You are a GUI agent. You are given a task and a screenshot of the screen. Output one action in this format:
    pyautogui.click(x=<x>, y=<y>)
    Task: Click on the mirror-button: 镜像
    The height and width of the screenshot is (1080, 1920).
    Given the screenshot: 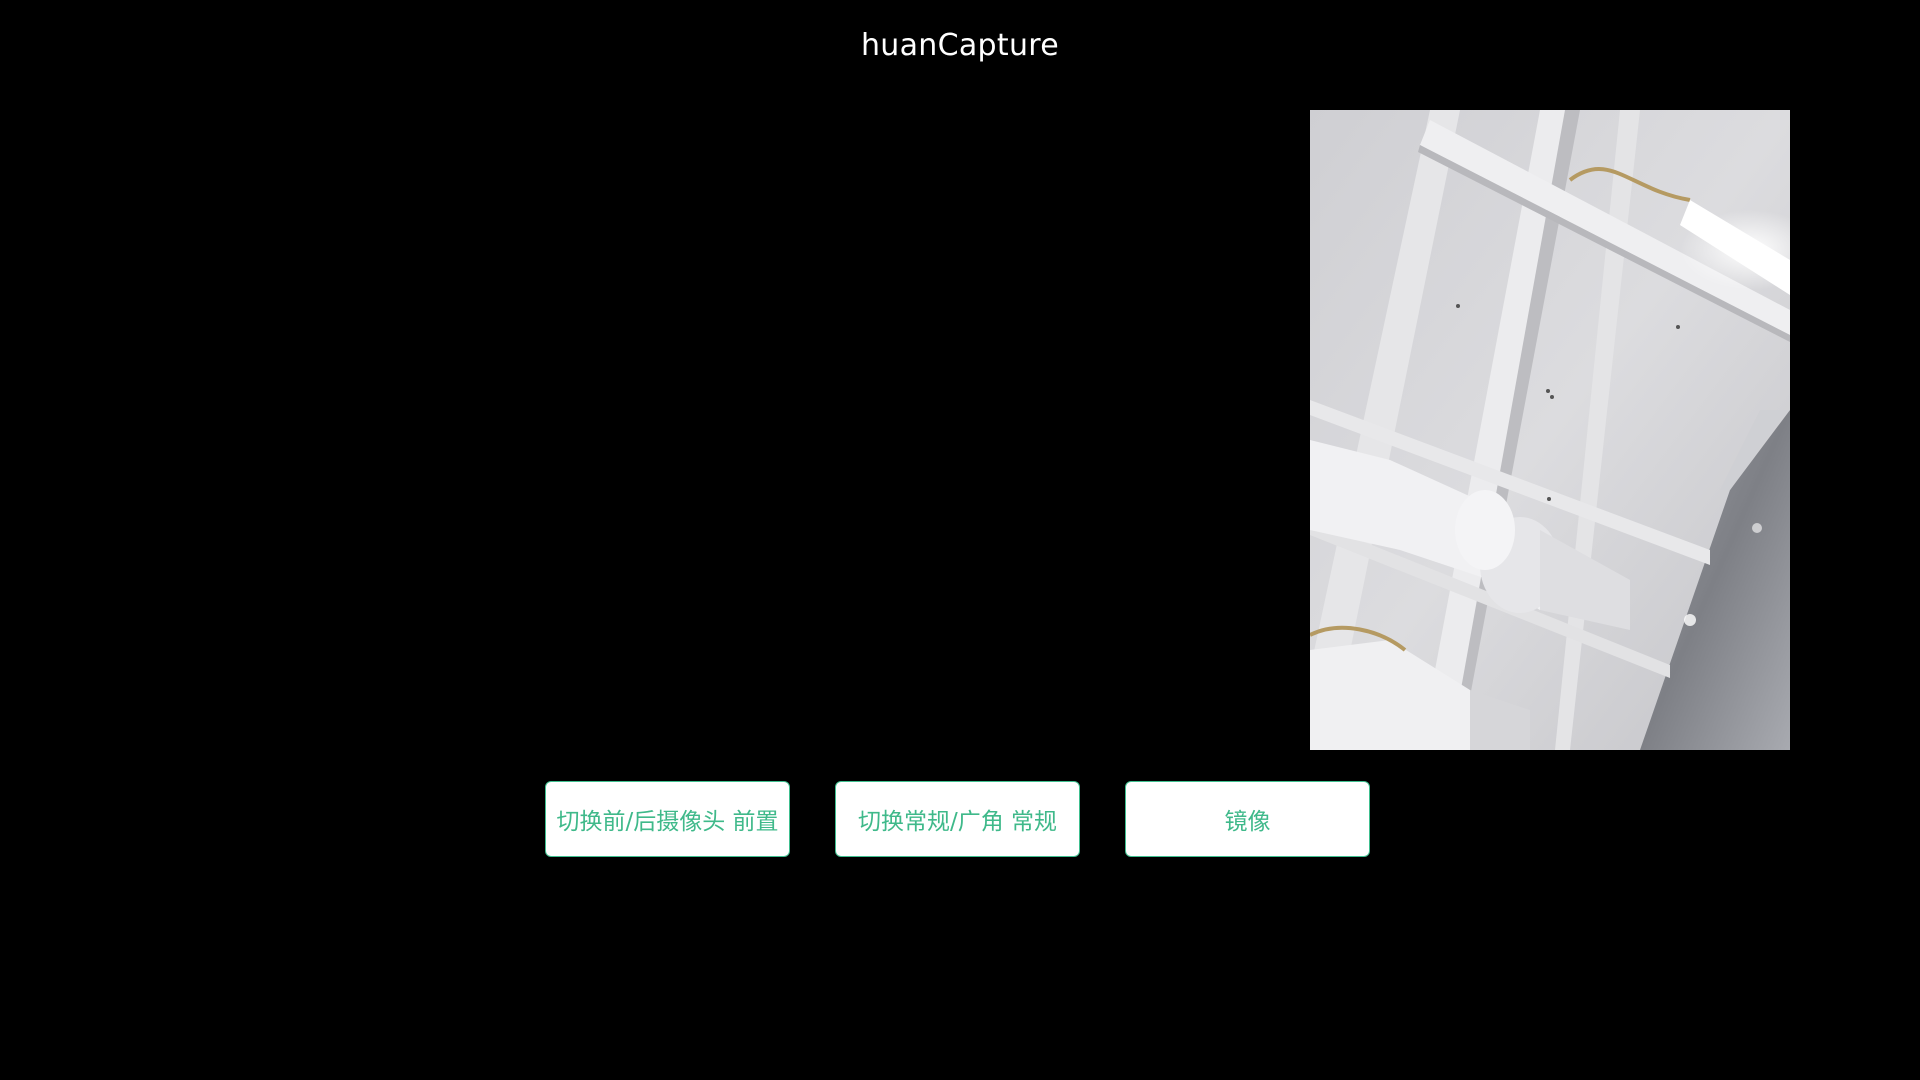 What is the action you would take?
    pyautogui.click(x=1247, y=819)
    